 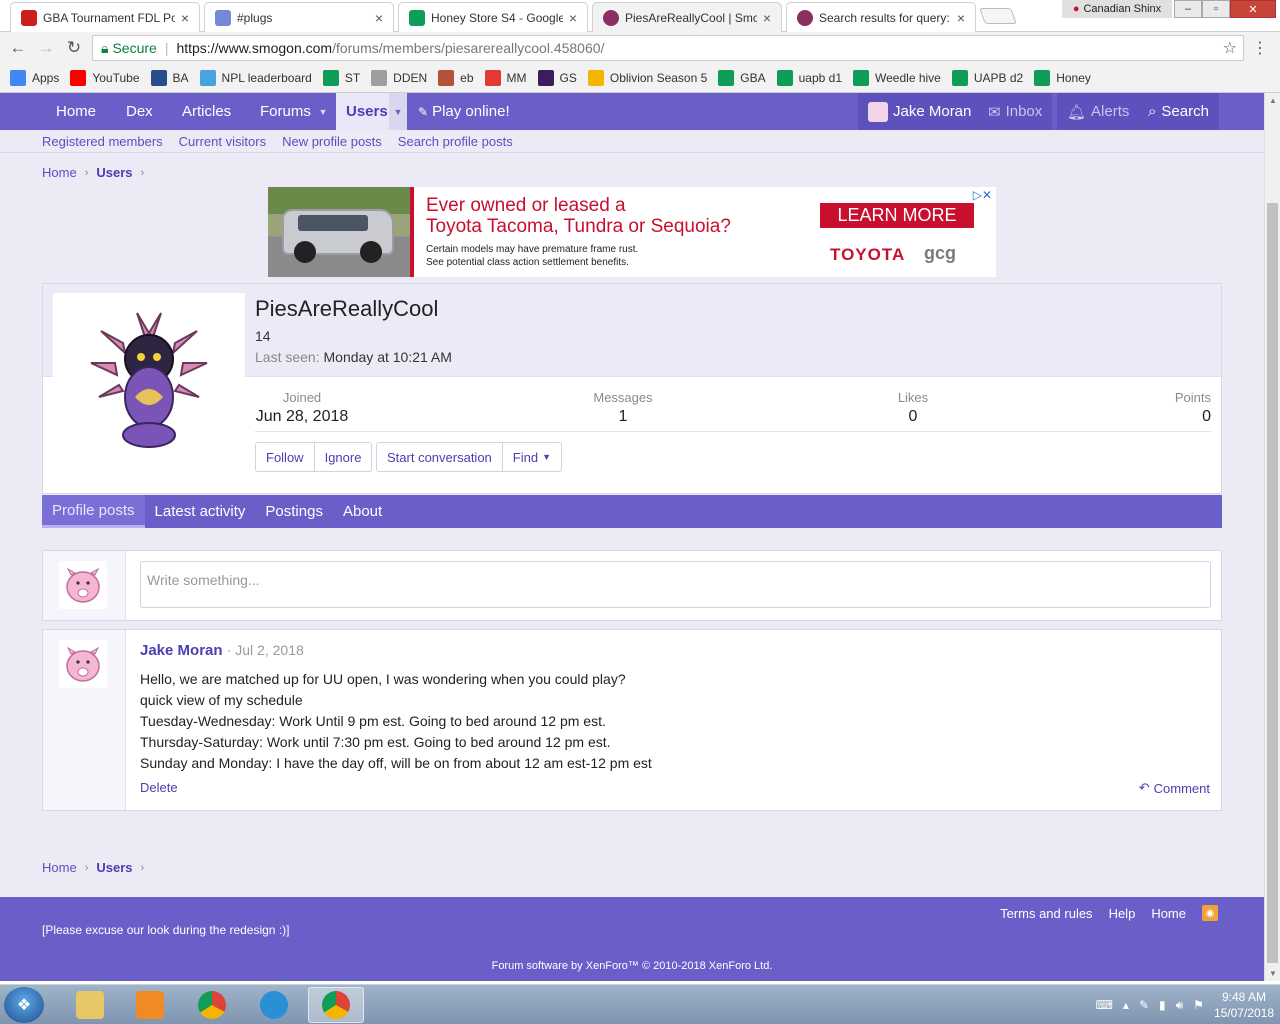 I want to click on bookmark-item: Apps, so click(x=34, y=78).